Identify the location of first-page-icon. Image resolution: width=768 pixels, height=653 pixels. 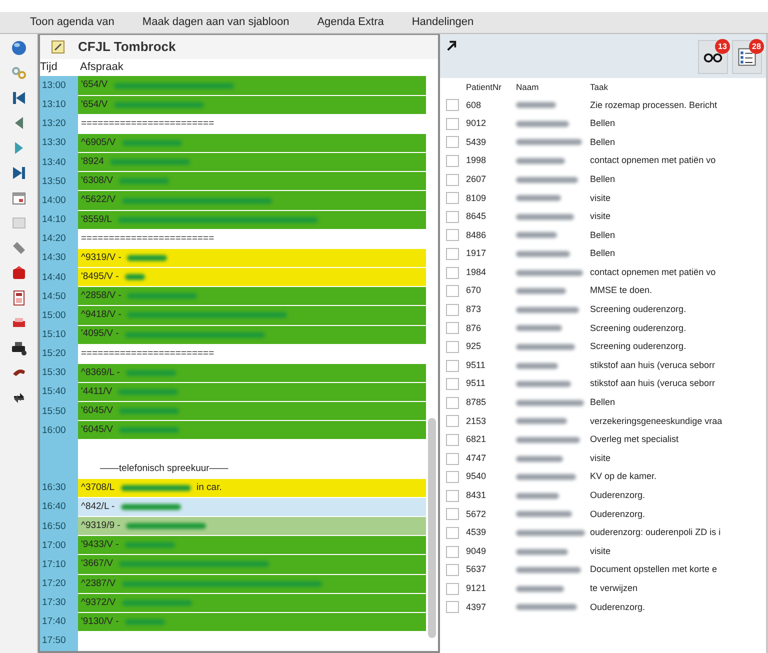
(18, 98).